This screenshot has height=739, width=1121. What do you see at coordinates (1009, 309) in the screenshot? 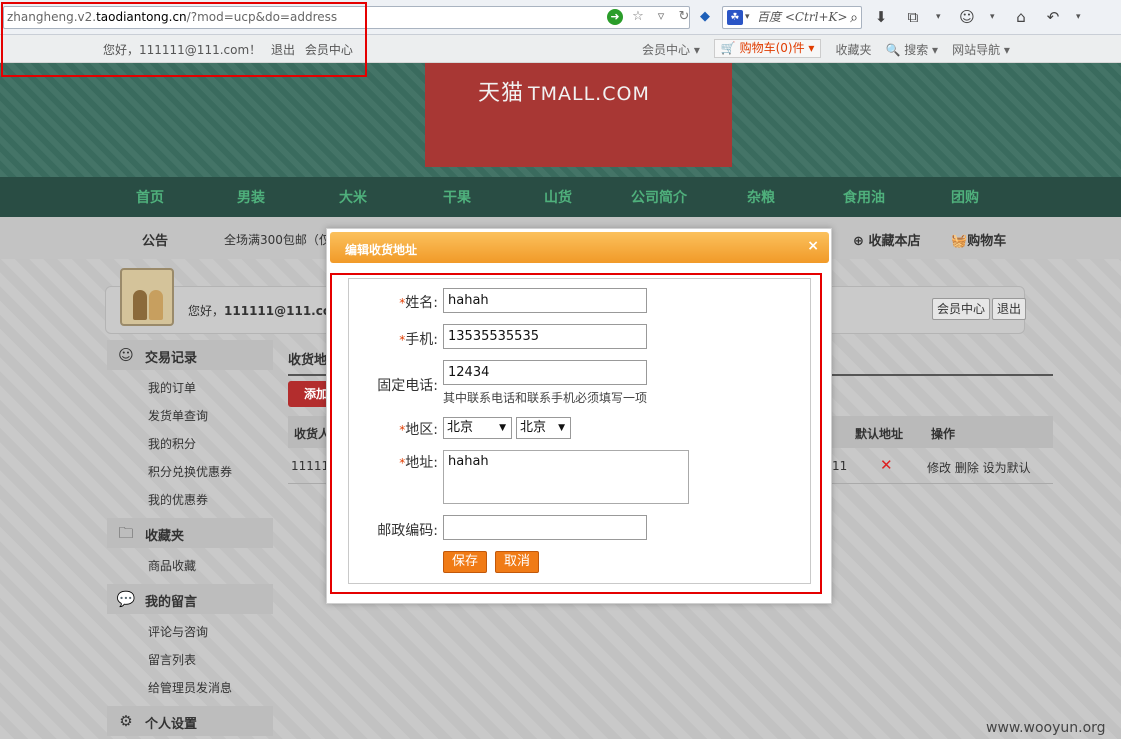
I see `logout-button: 退出` at bounding box center [1009, 309].